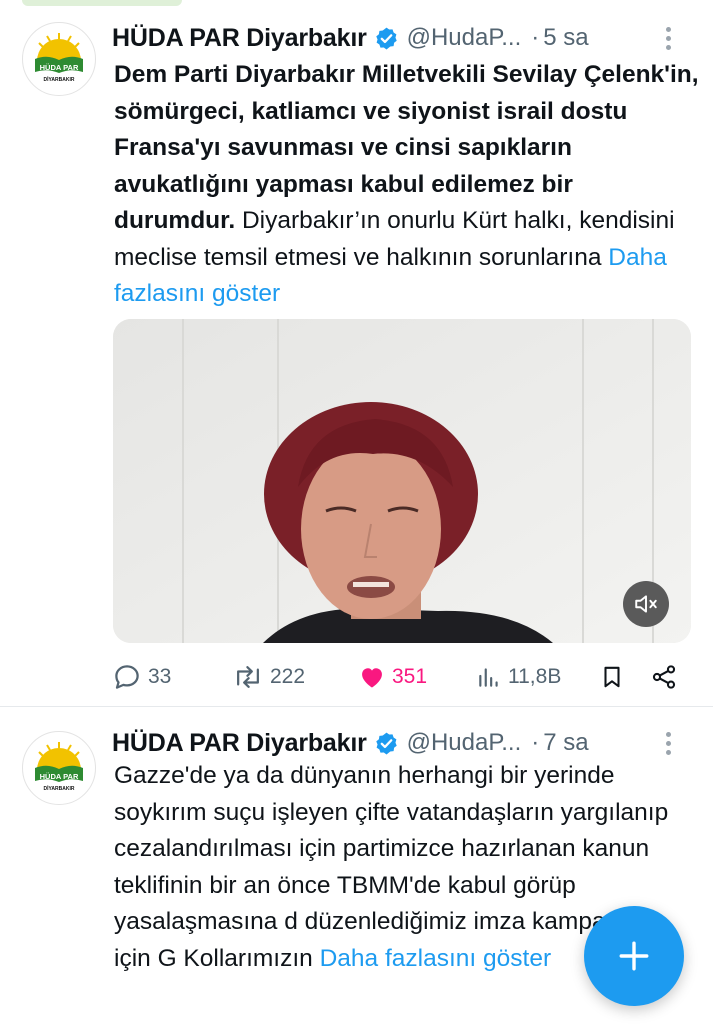 This screenshot has height=1024, width=713. I want to click on like-count: 351, so click(410, 676).